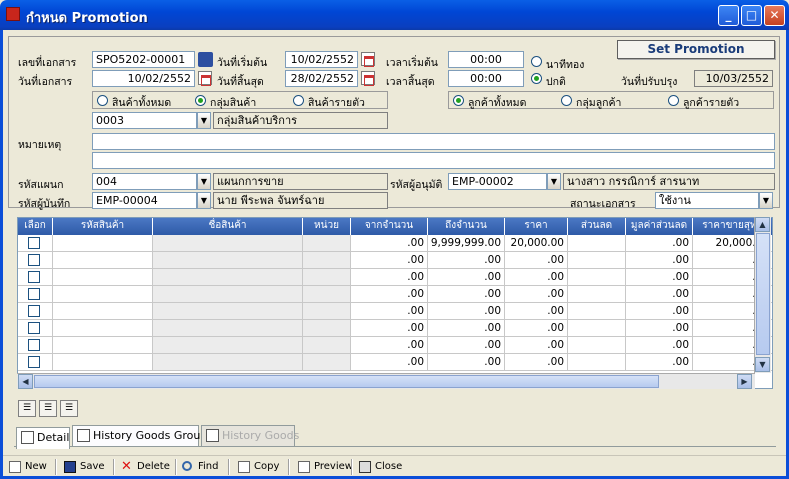 This screenshot has height=479, width=789. What do you see at coordinates (102, 100) in the screenshot?
I see `product-all-radio` at bounding box center [102, 100].